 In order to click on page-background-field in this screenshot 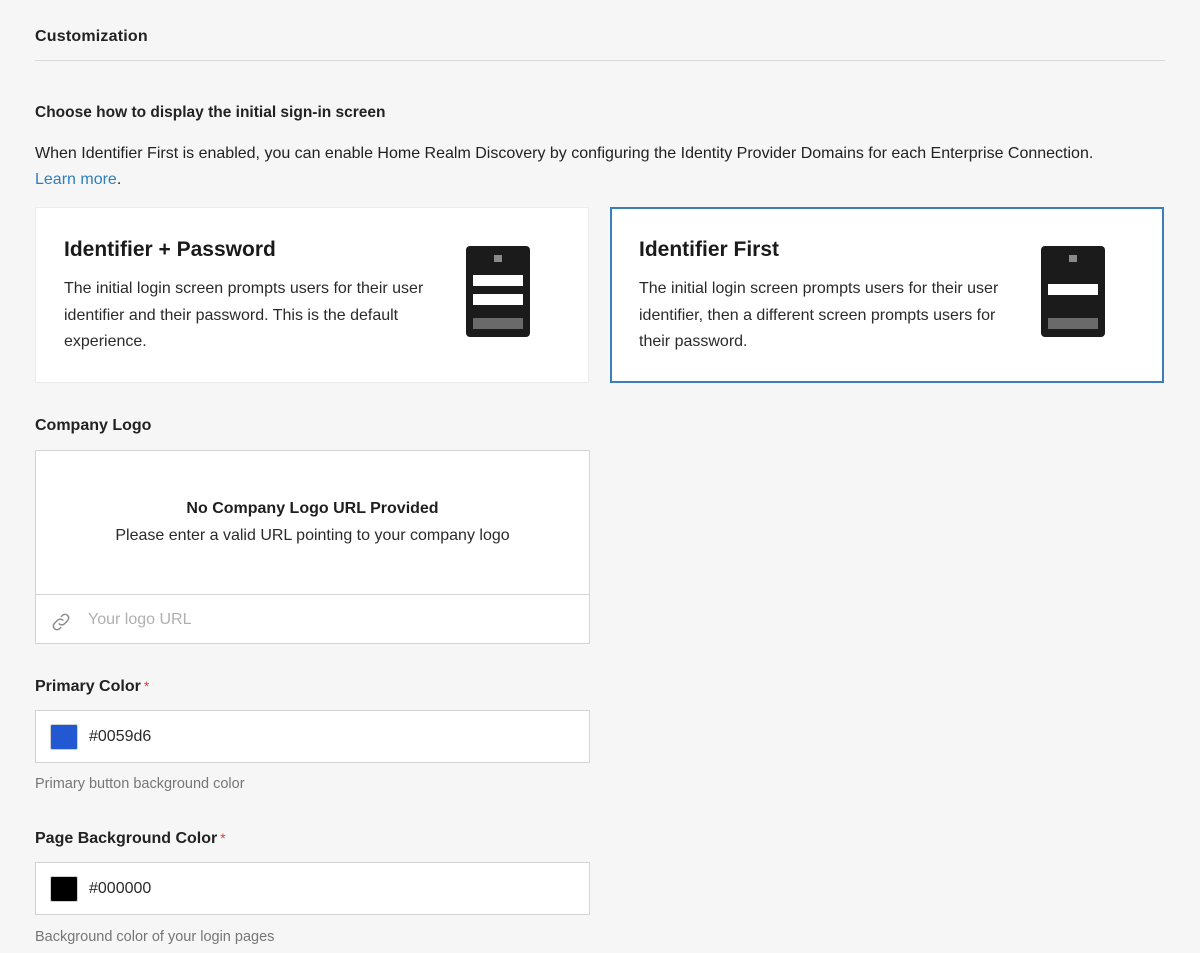, I will do `click(312, 888)`.